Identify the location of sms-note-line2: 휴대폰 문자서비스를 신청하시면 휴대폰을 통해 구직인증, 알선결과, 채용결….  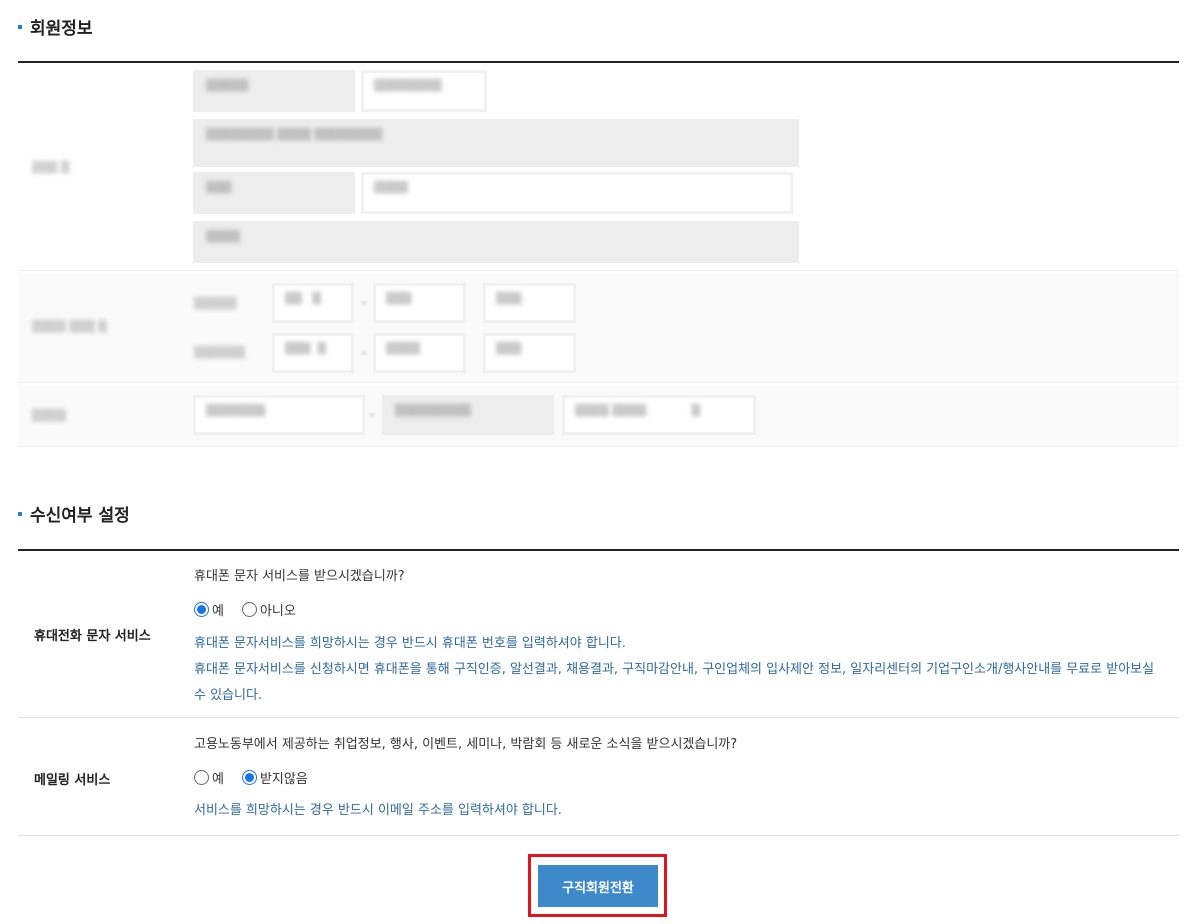
(674, 682).